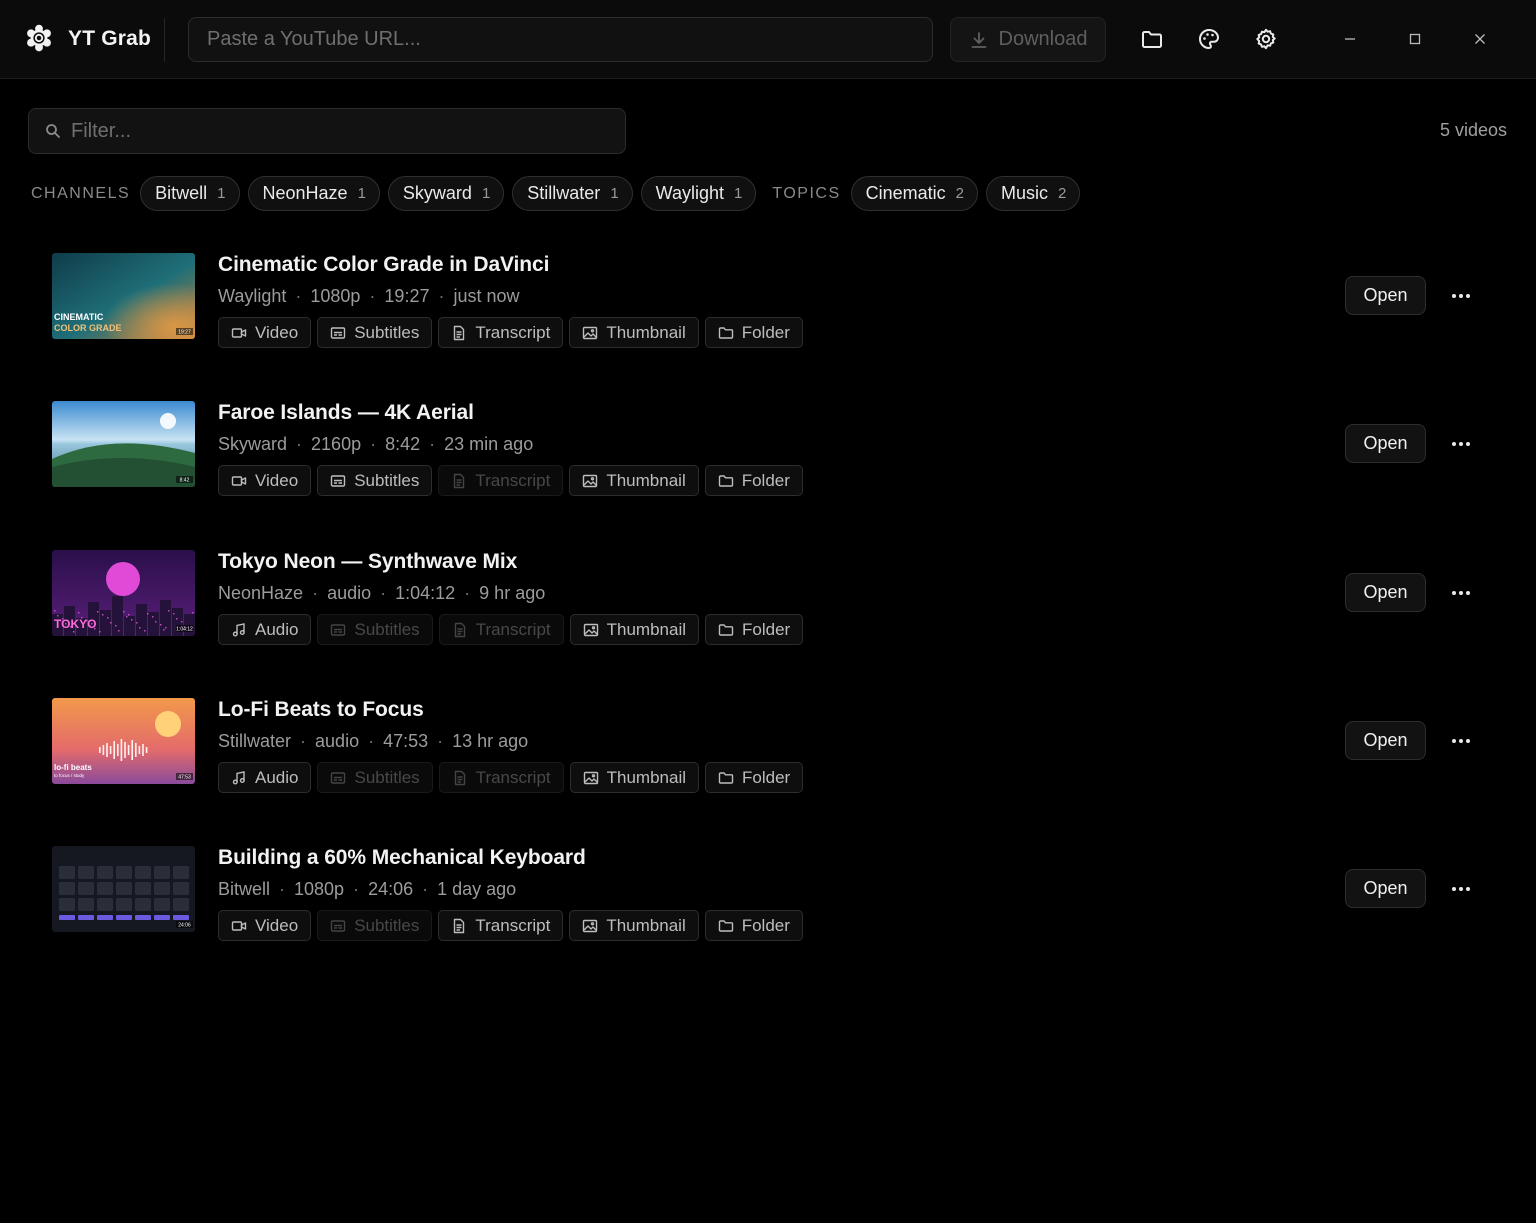  Describe the element at coordinates (1473, 130) in the screenshot. I see `video-count: 5 videos` at that location.